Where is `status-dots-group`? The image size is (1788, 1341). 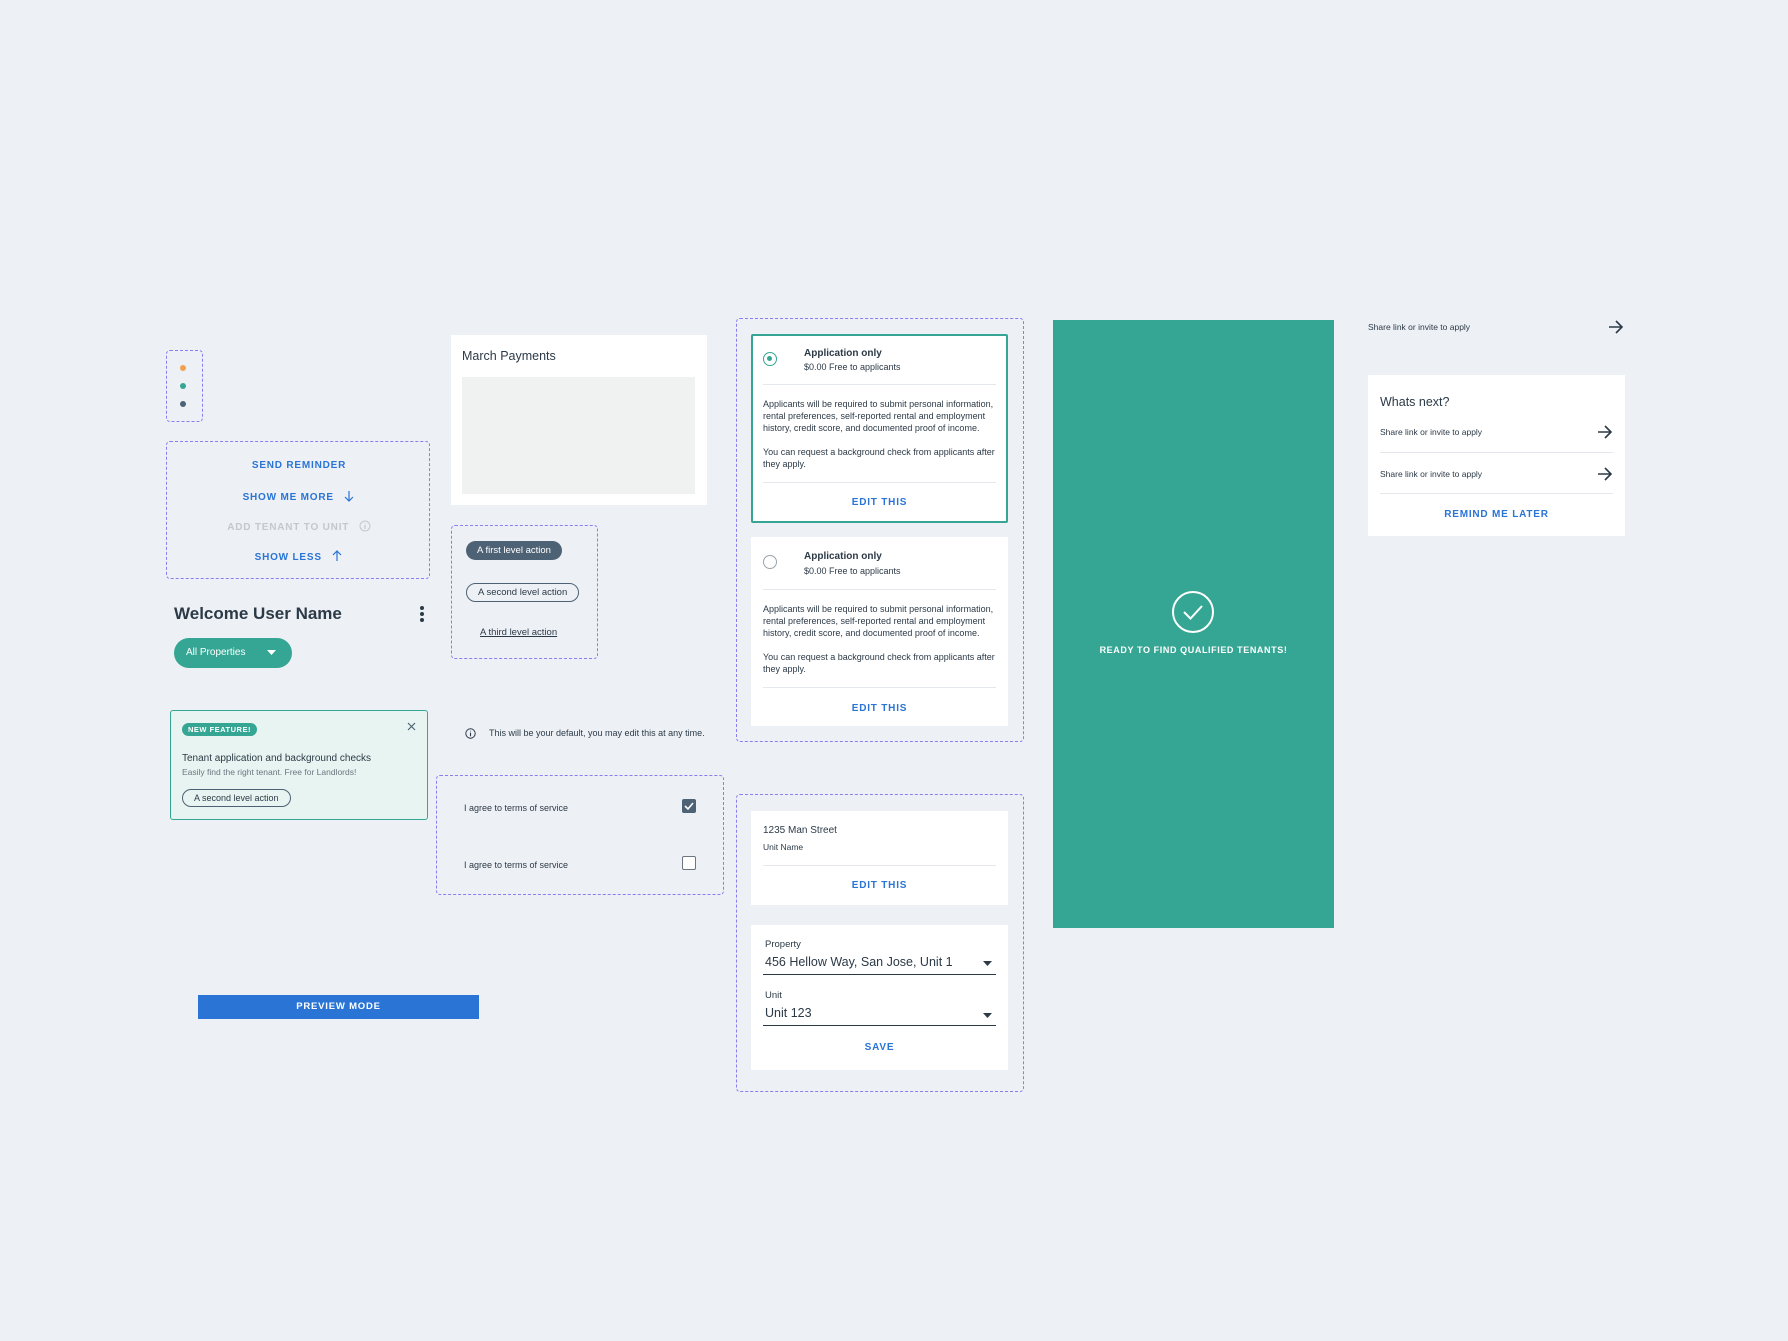 status-dots-group is located at coordinates (184, 386).